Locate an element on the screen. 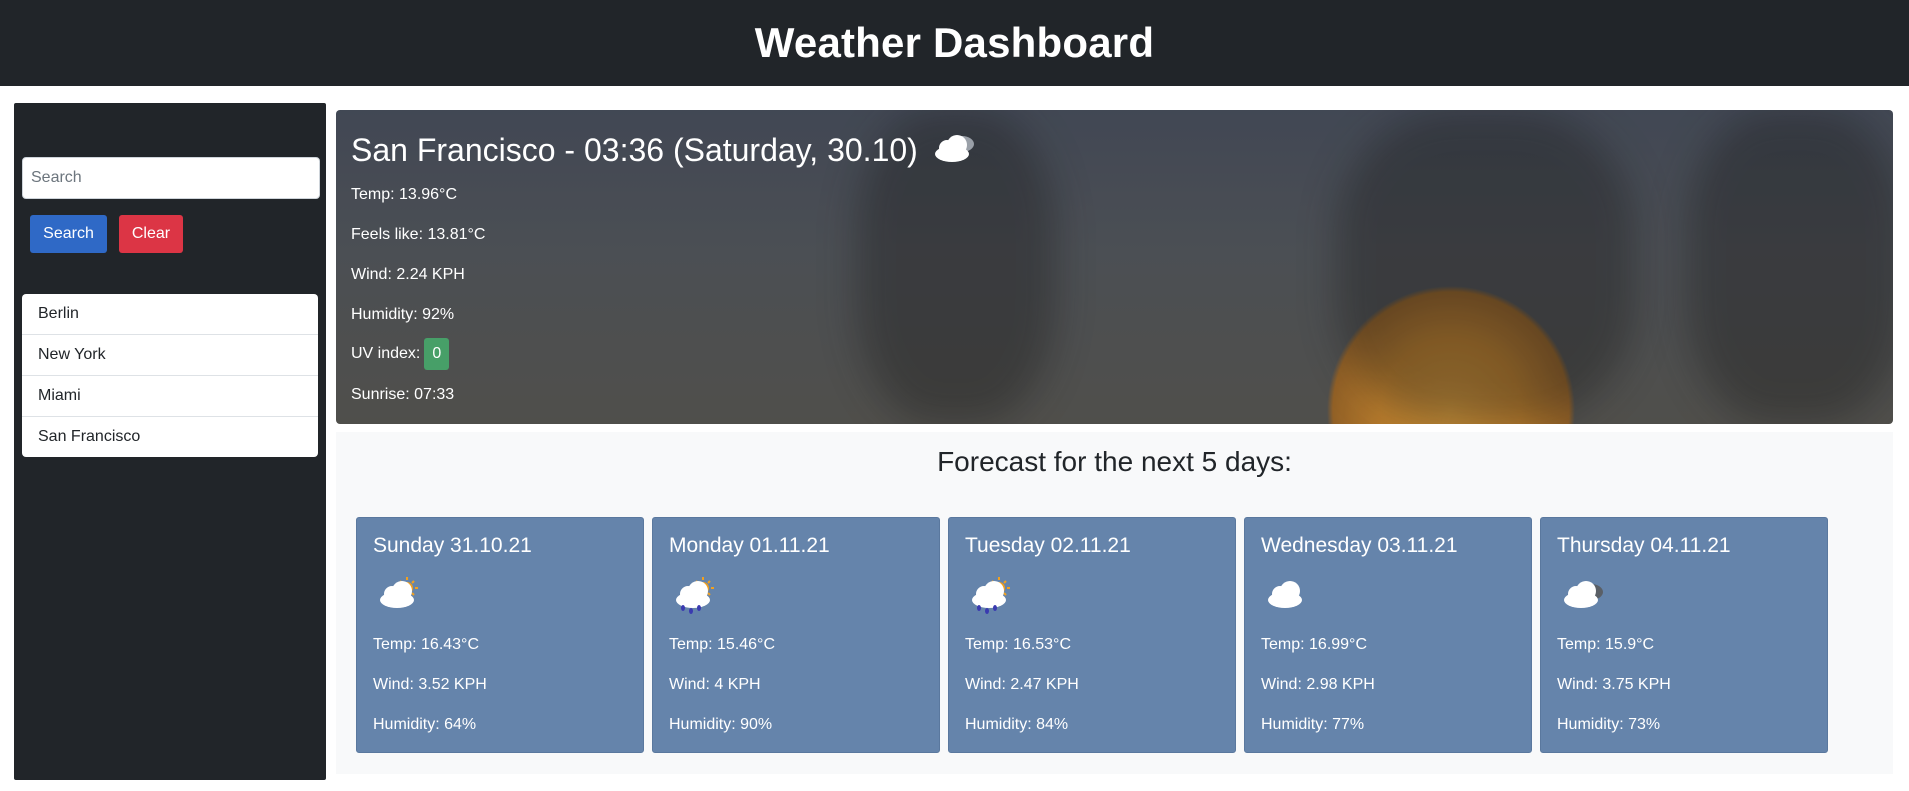 The image size is (1909, 791). partly-cloudy-night-icon is located at coordinates (956, 150).